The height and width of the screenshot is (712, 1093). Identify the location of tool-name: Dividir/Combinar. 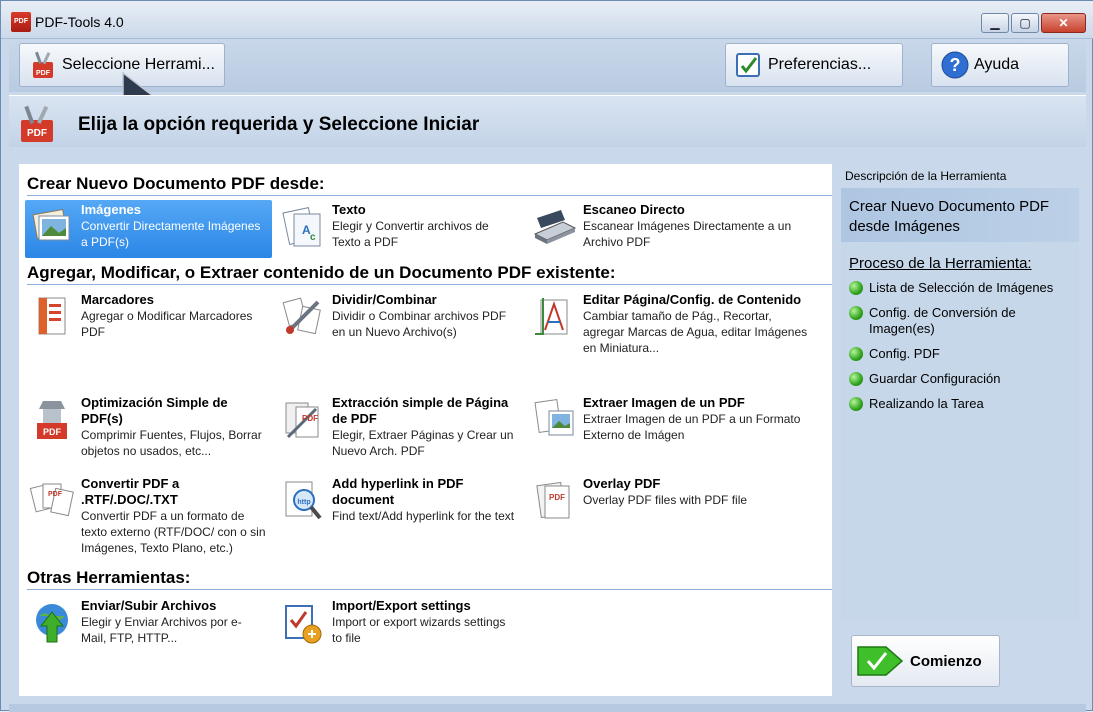
(384, 299).